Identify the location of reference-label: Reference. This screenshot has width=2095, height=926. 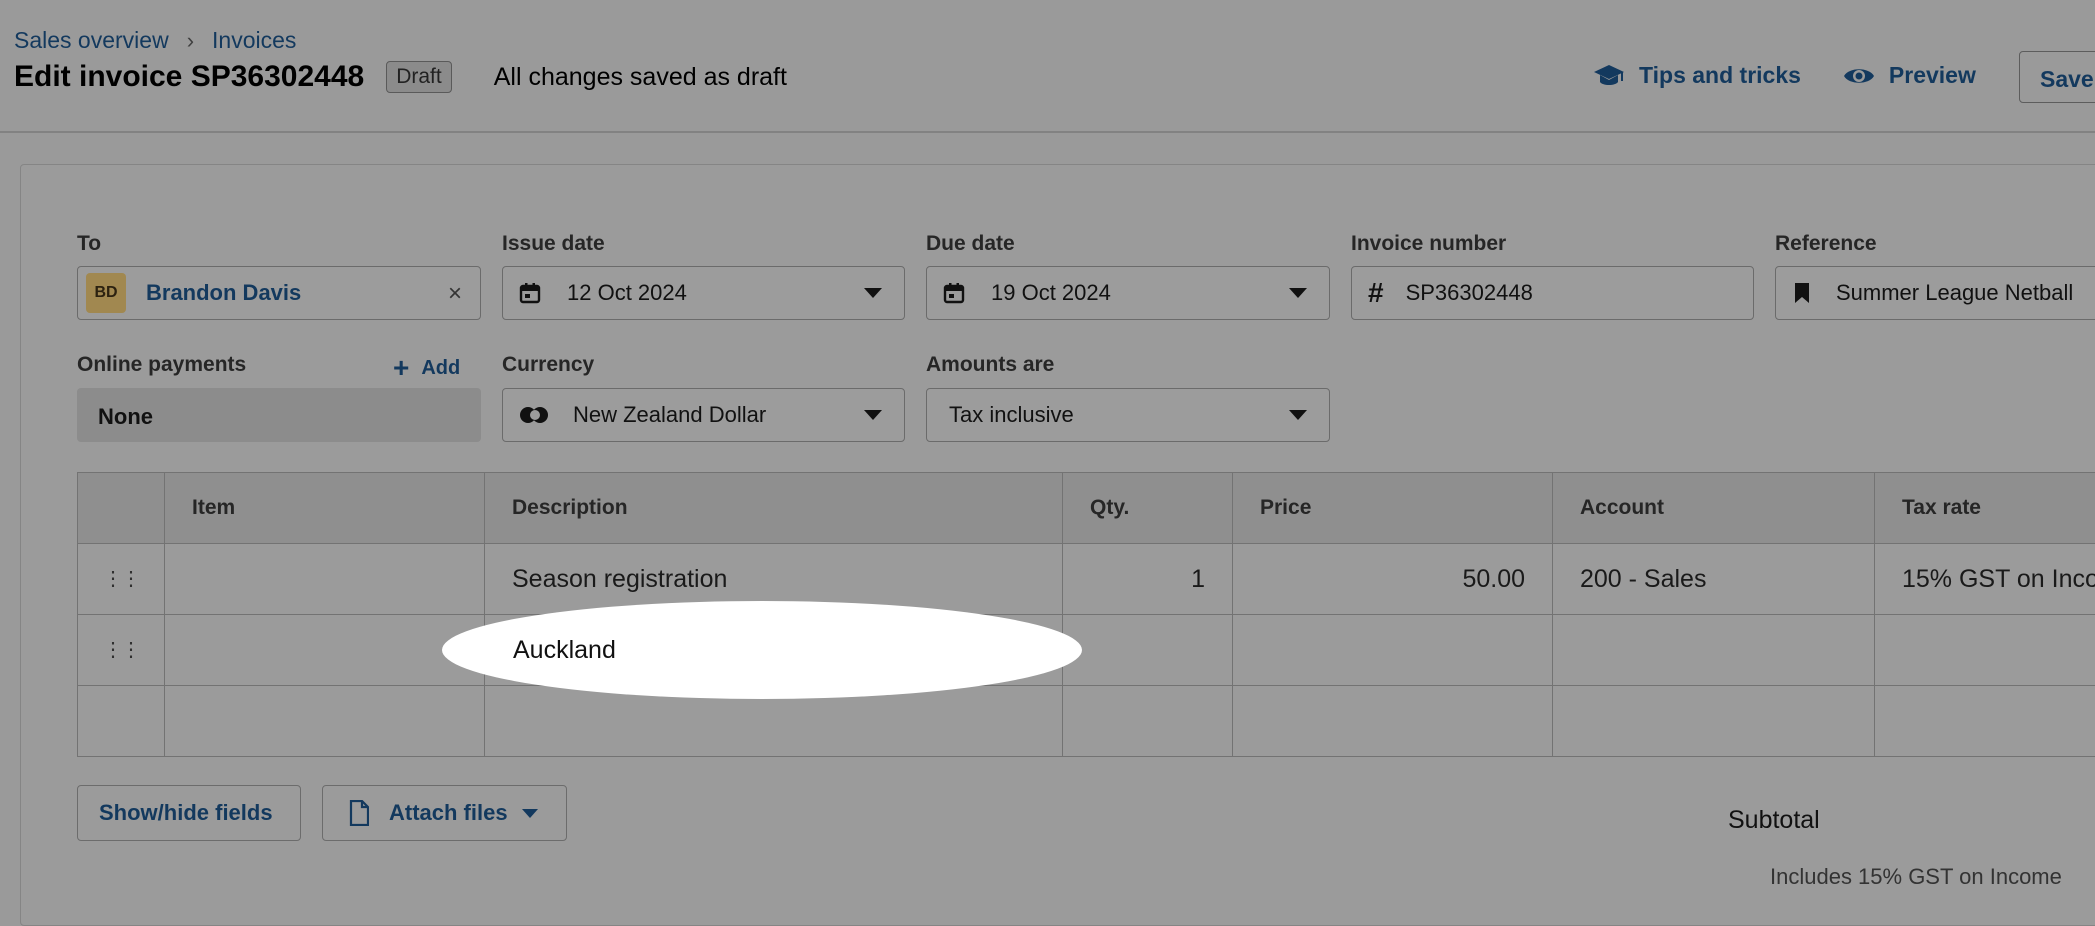
(1826, 243).